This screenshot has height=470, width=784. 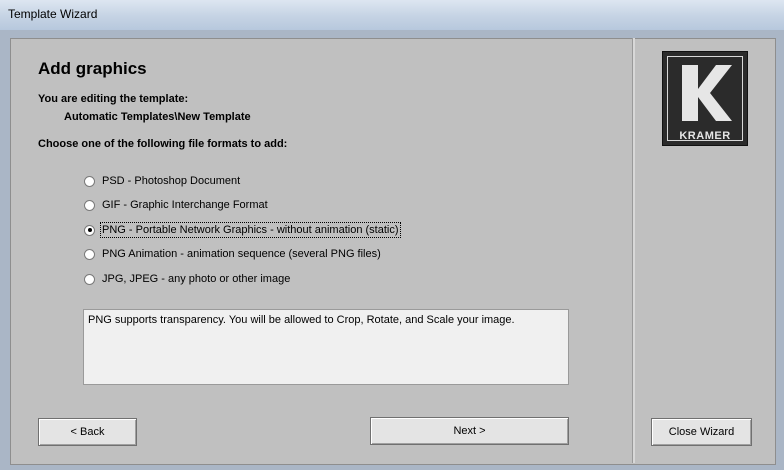 I want to click on option-jpg: JPG, JPEG - any photo or other image, so click(x=187, y=279).